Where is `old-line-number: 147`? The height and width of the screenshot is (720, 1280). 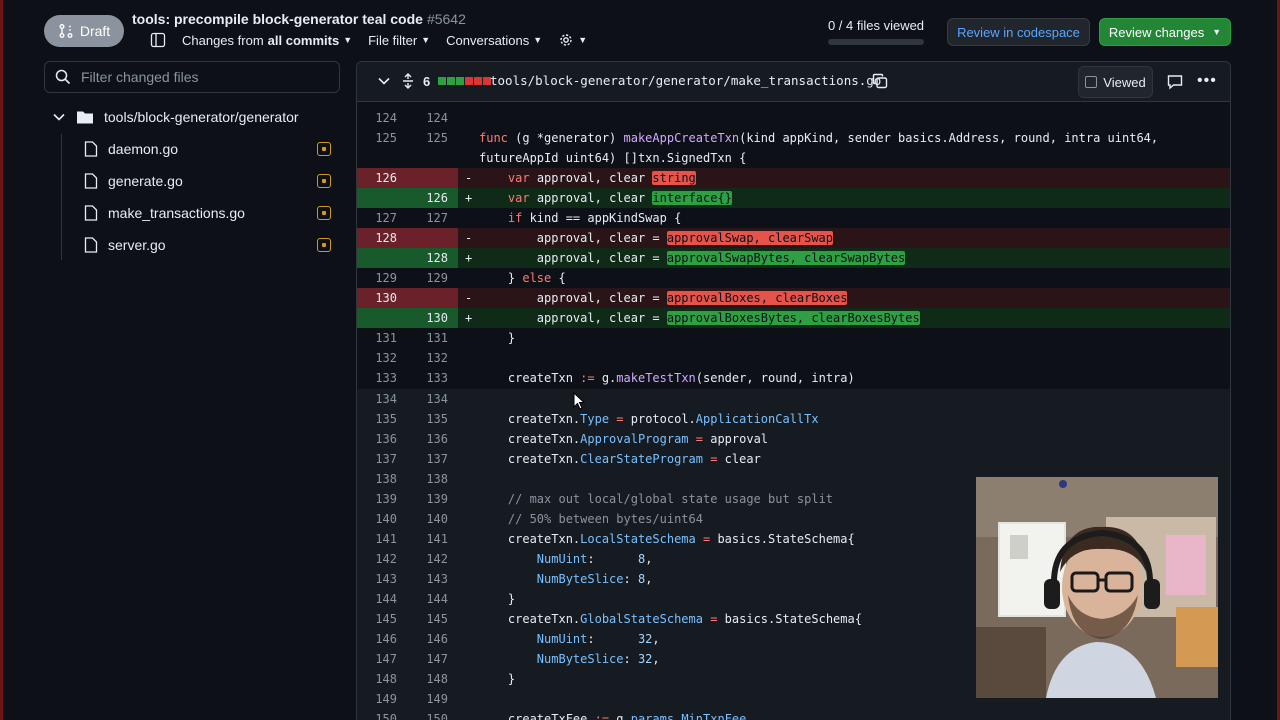 old-line-number: 147 is located at coordinates (377, 659).